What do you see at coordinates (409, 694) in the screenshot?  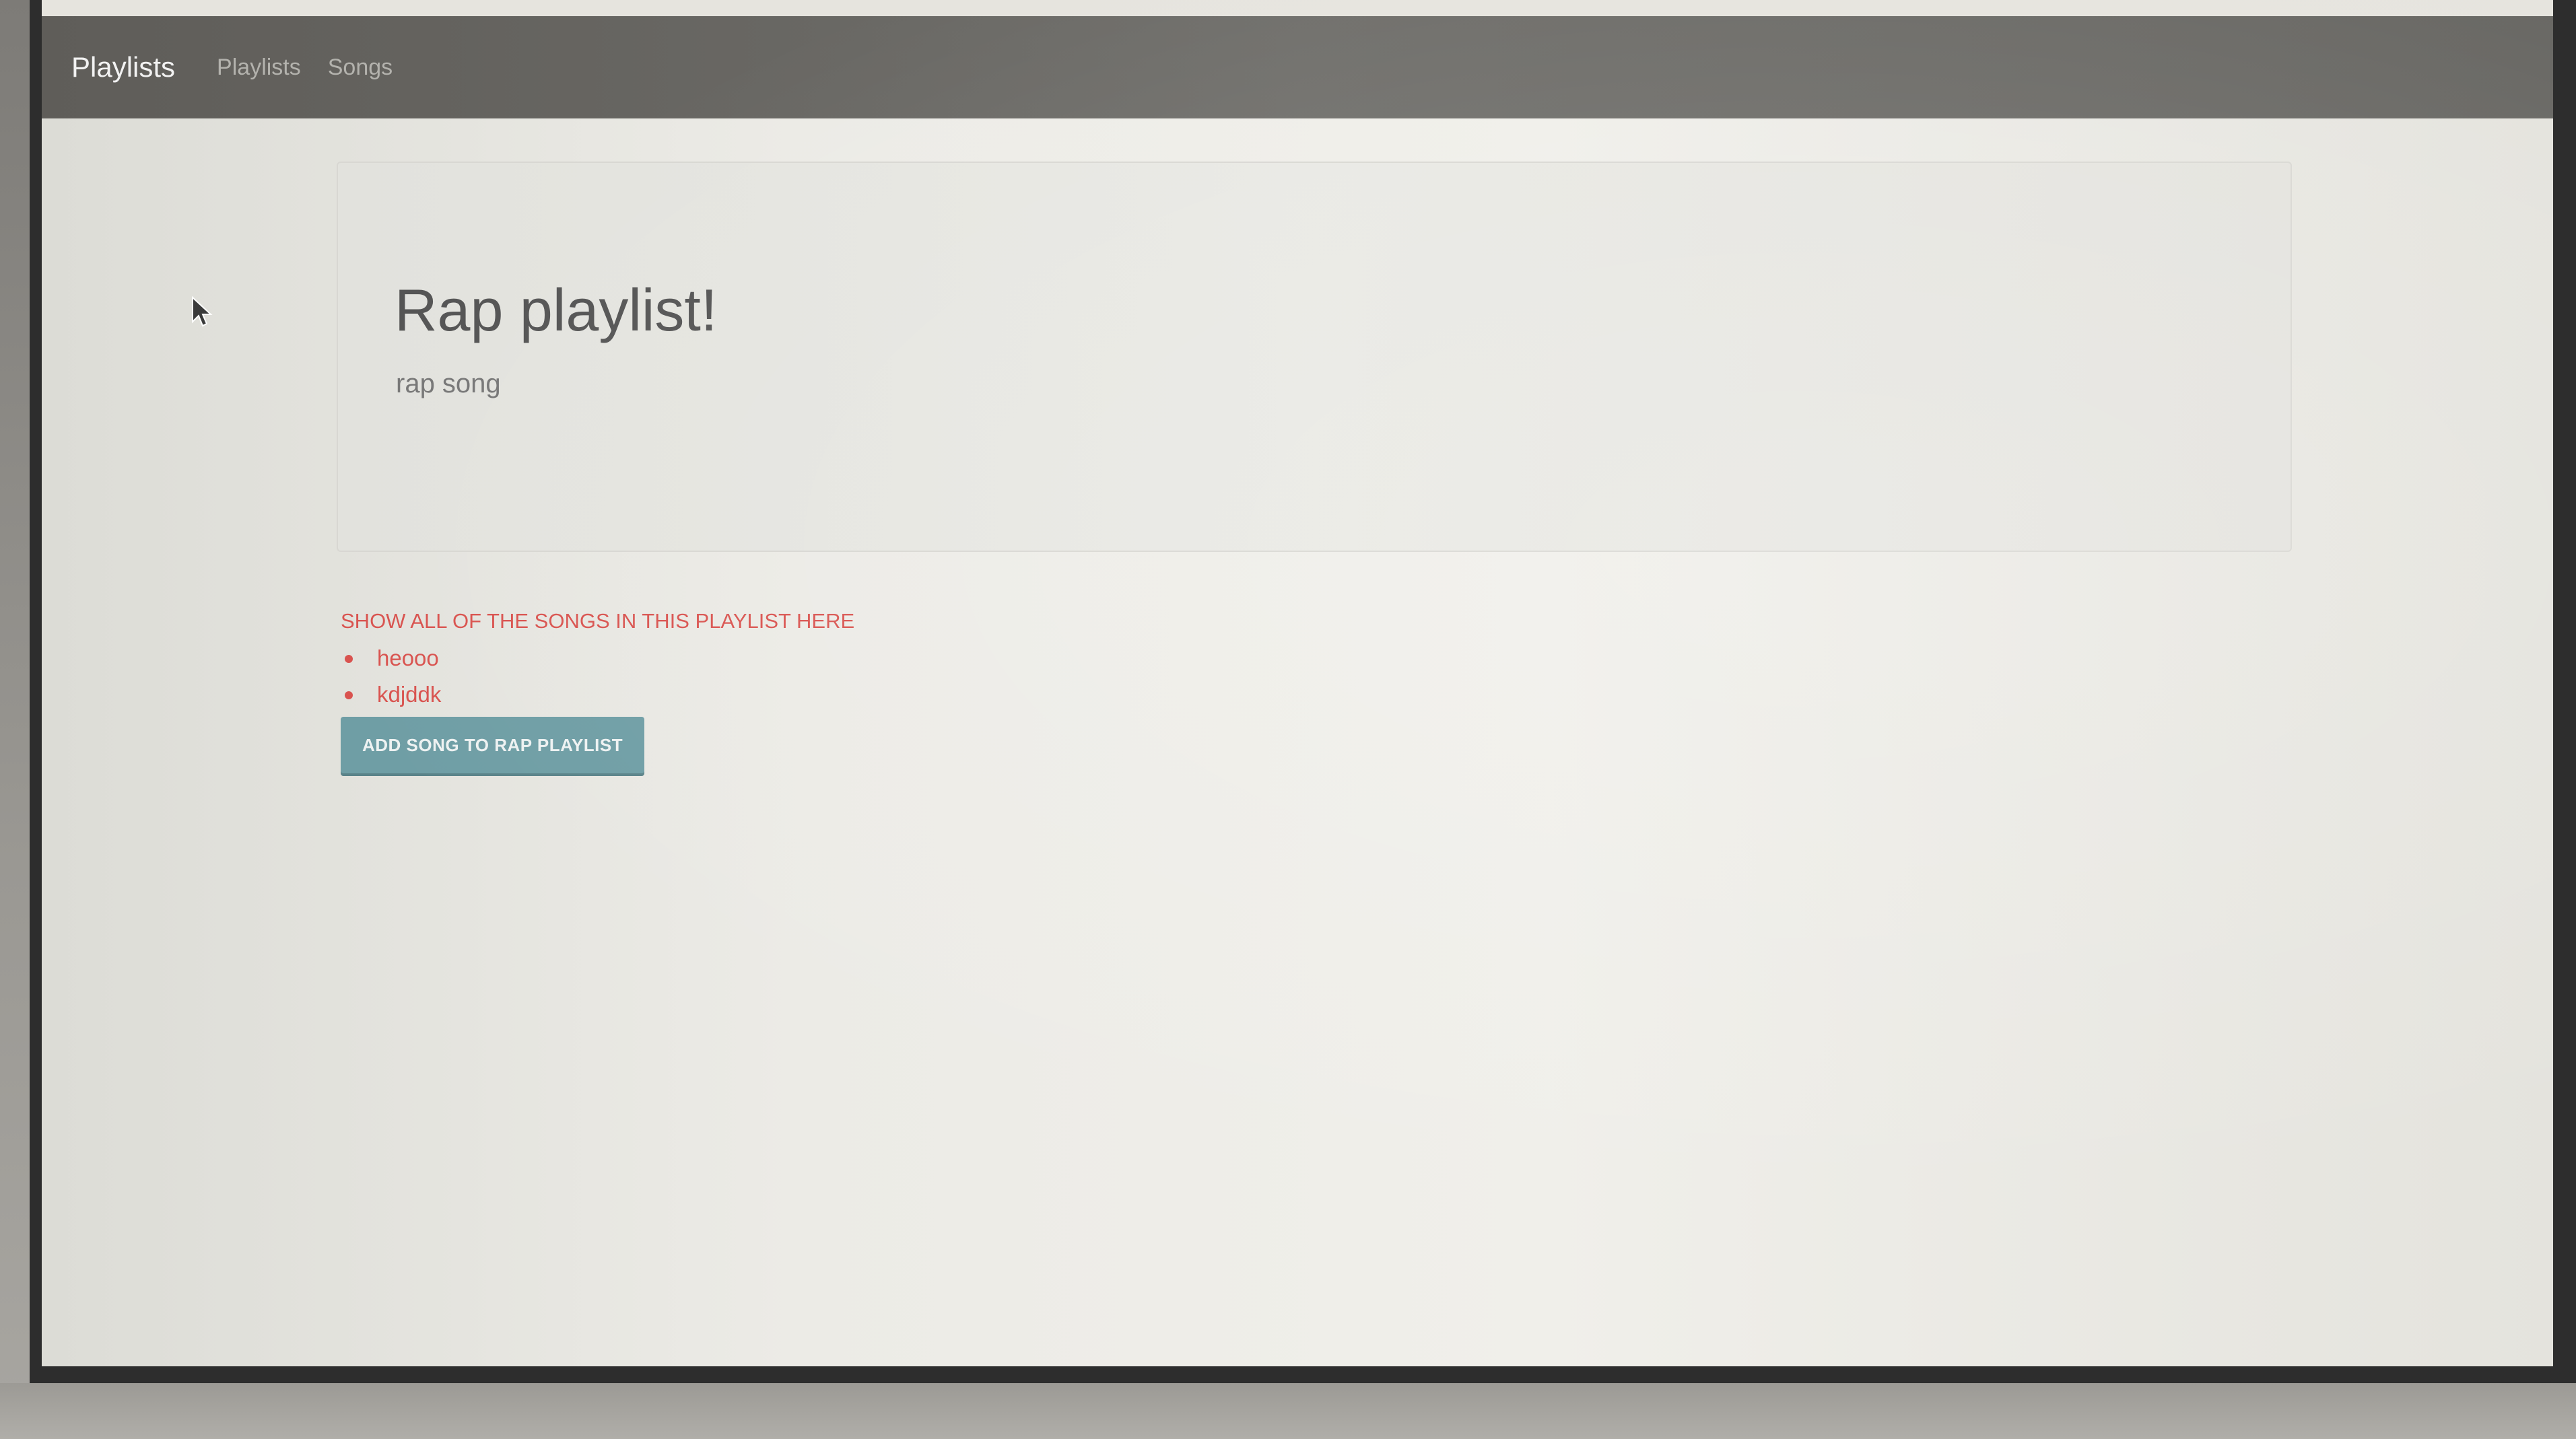 I see `song-name: kdjddk` at bounding box center [409, 694].